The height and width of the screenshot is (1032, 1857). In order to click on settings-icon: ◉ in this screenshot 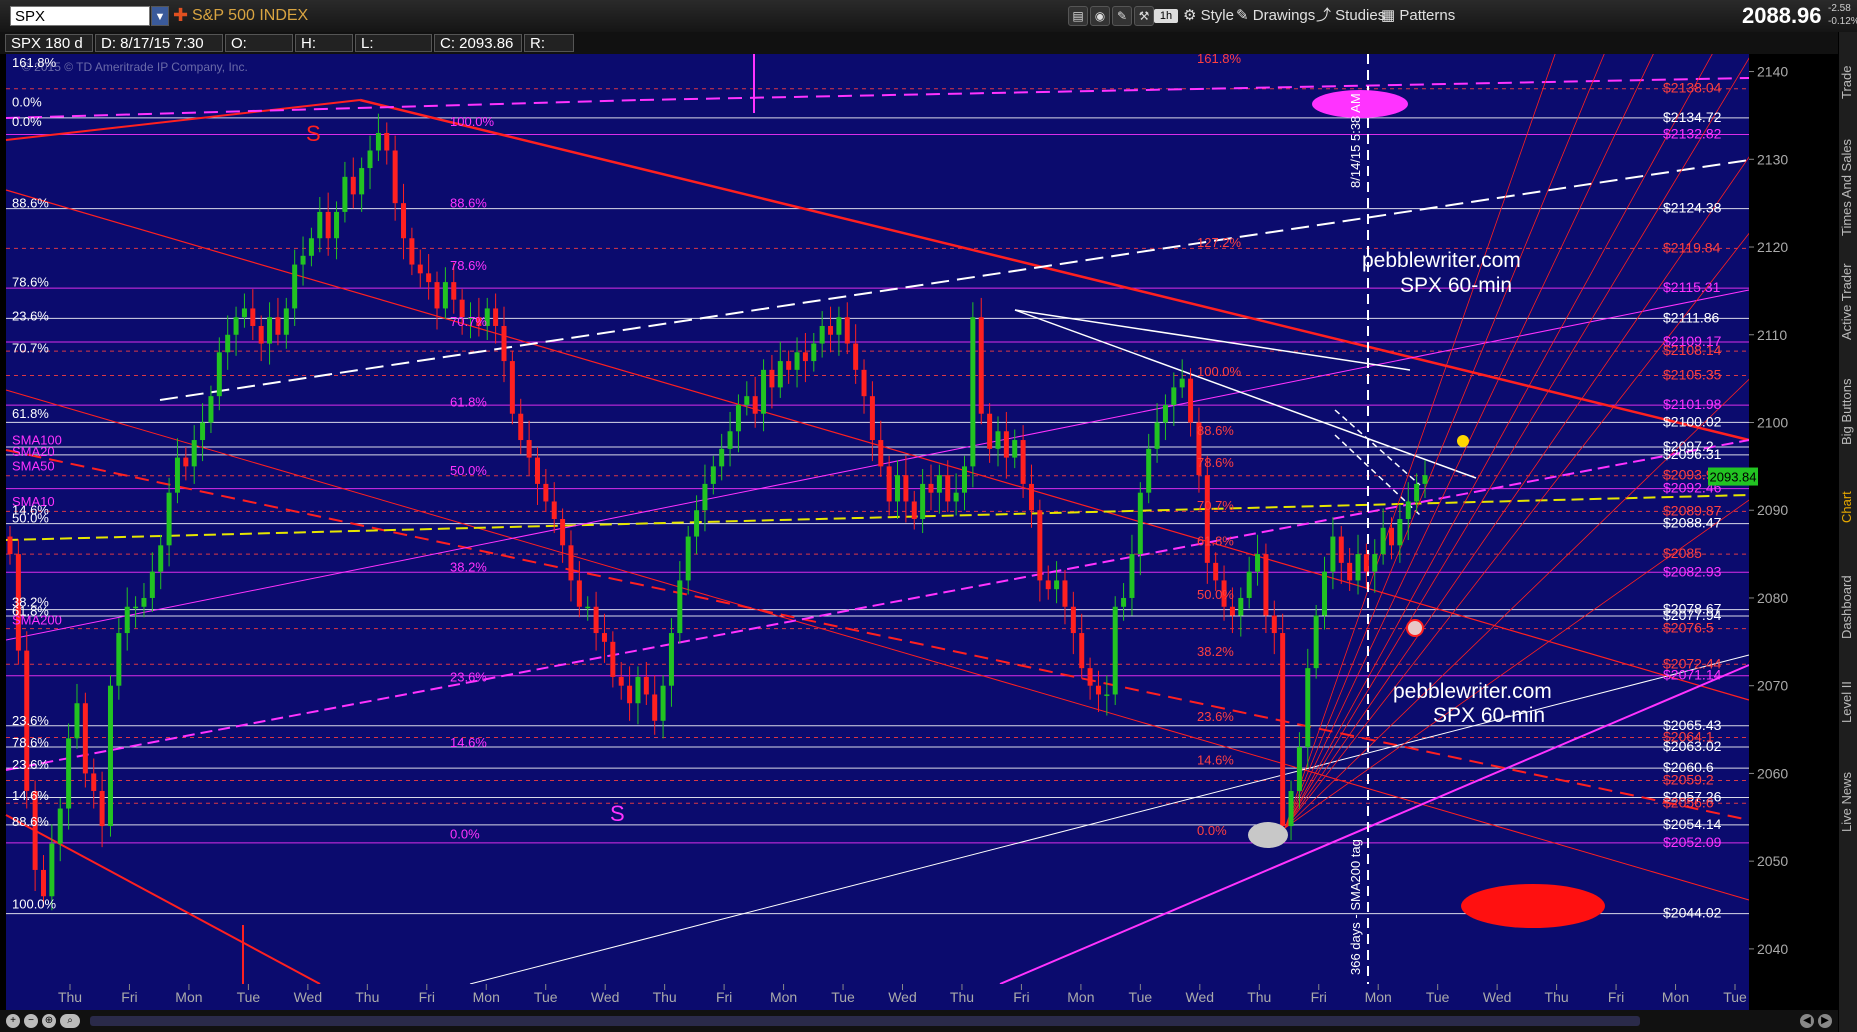, I will do `click(1100, 16)`.